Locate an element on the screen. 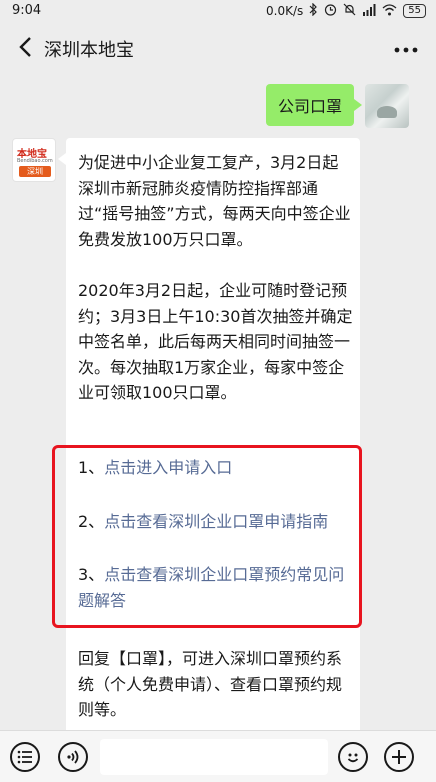  plus-icon is located at coordinates (399, 757).